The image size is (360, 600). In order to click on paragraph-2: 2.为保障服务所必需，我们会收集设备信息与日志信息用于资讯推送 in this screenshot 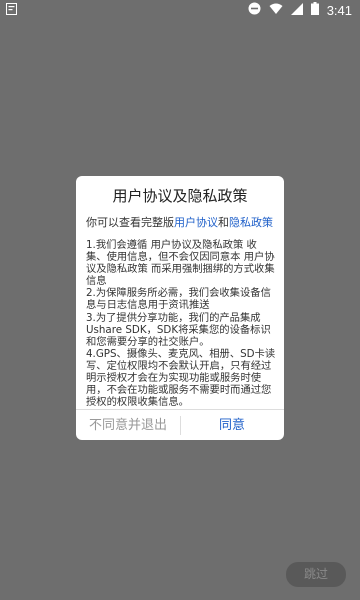, I will do `click(178, 299)`.